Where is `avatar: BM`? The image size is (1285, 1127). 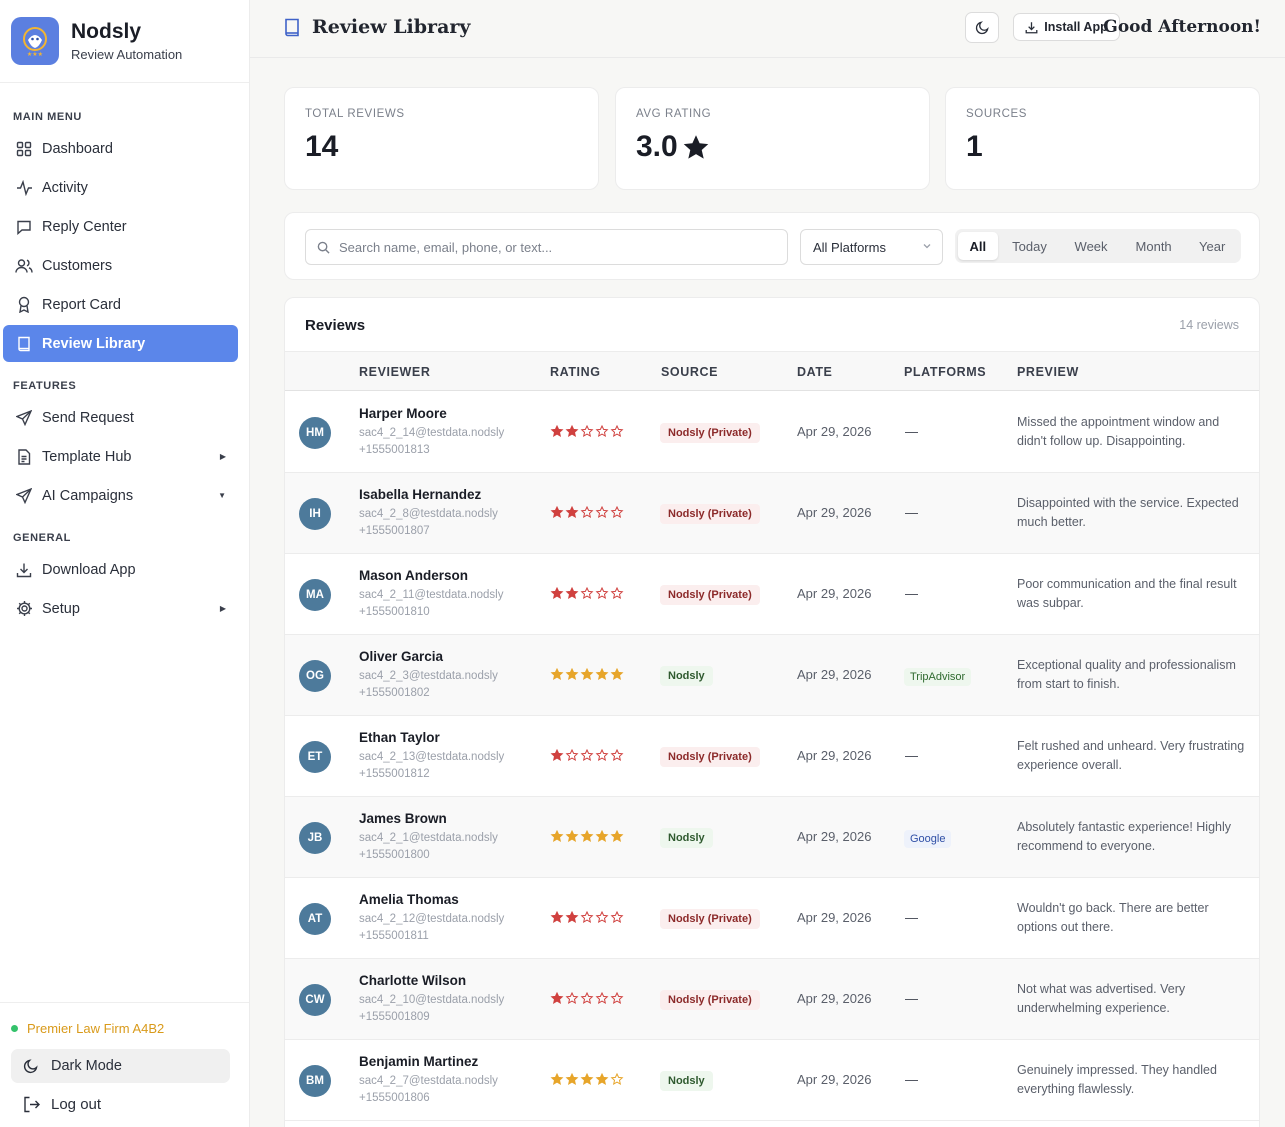 avatar: BM is located at coordinates (315, 1081).